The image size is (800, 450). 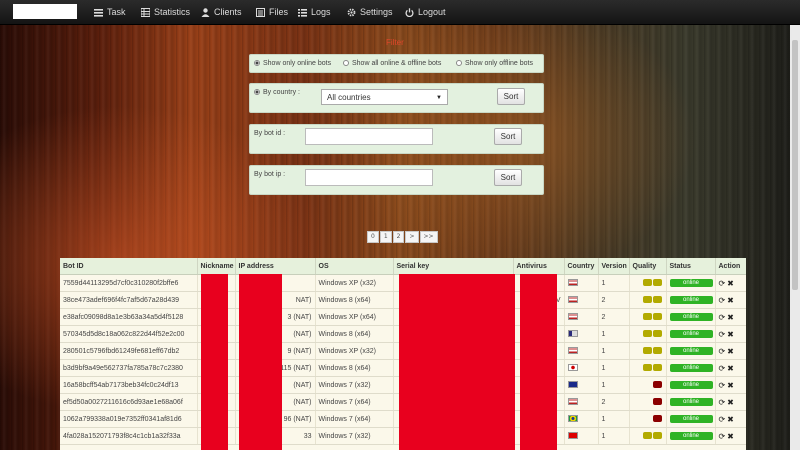 What do you see at coordinates (297, 63) in the screenshot?
I see `radio-online-only-label: Show only online bots` at bounding box center [297, 63].